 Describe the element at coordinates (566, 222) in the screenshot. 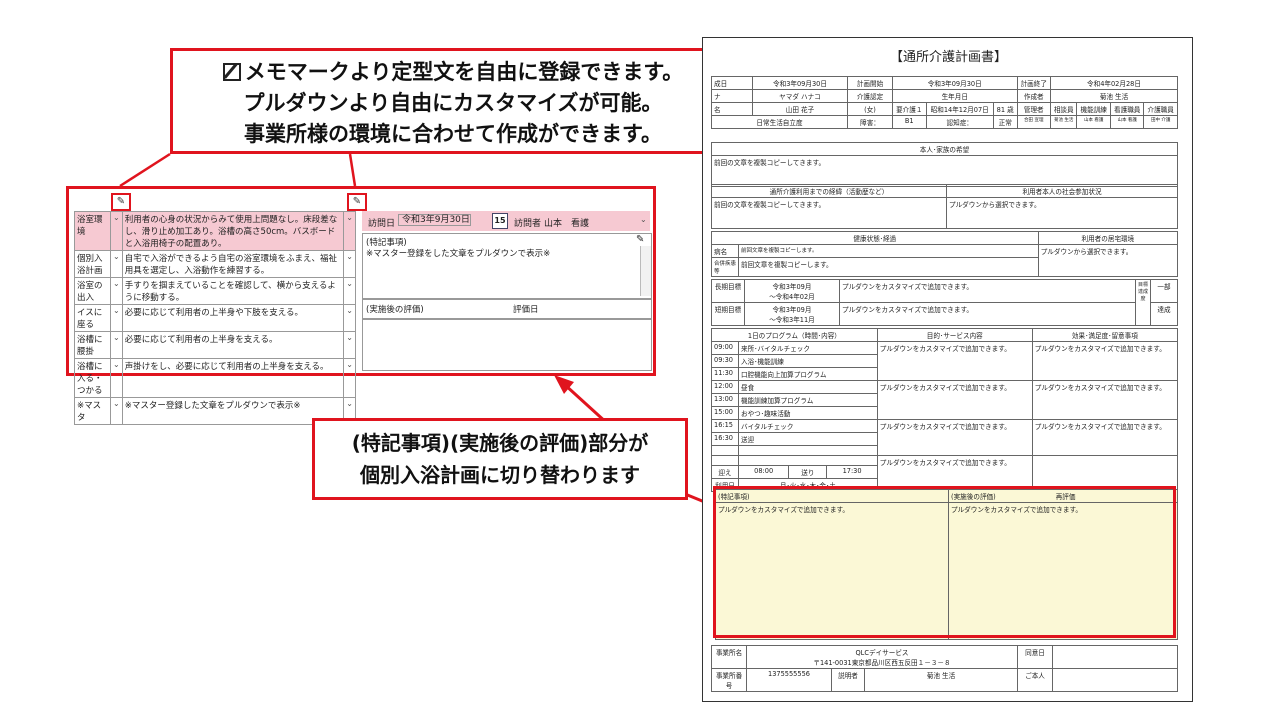

I see `visitor-select: 山本 看護` at that location.